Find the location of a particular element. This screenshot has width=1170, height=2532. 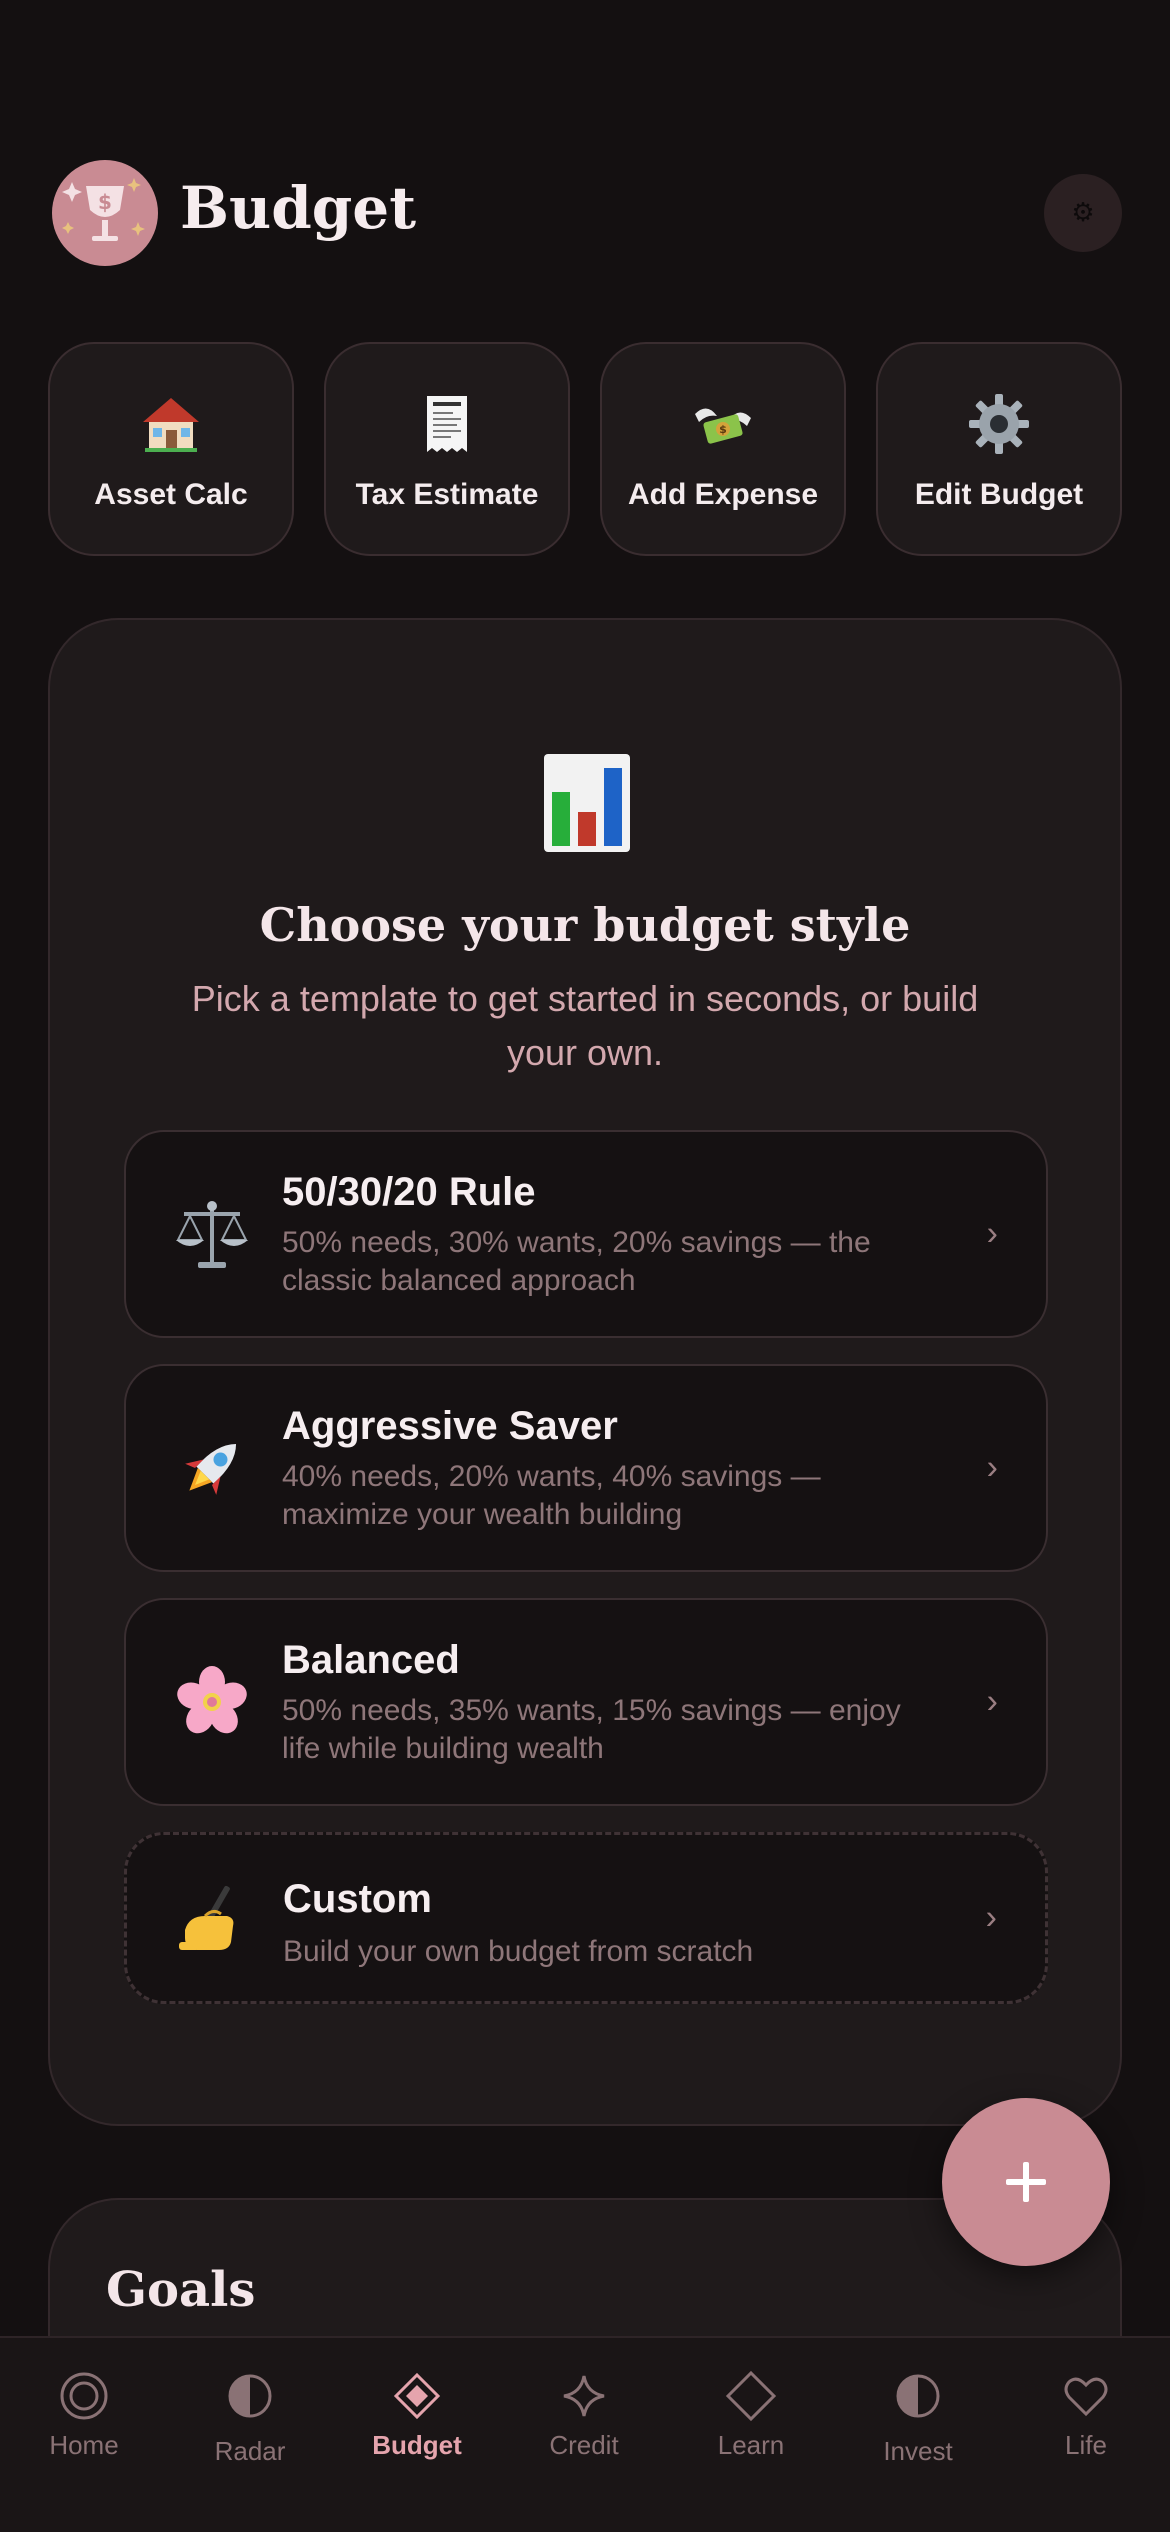

sparkle-icon is located at coordinates (584, 2396).